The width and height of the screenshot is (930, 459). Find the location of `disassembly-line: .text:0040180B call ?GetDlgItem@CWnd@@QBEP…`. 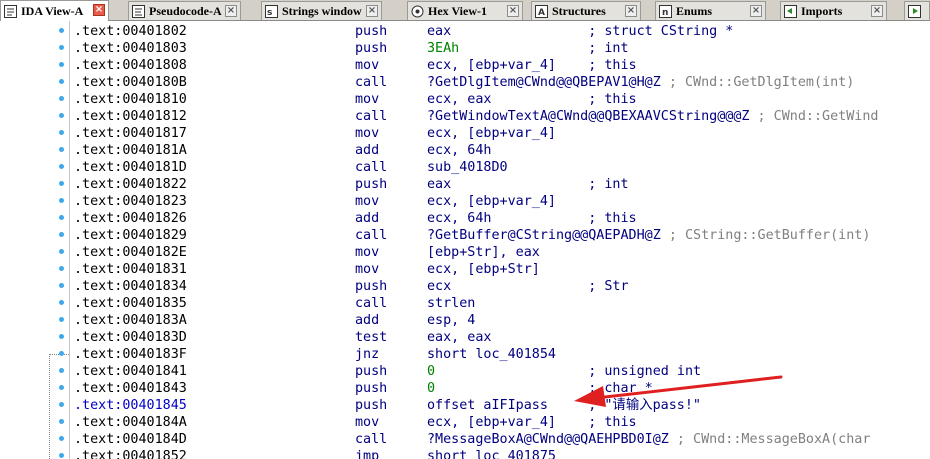

disassembly-line: .text:0040180B call ?GetDlgItem@CWnd@@QBEP… is located at coordinates (465, 82).